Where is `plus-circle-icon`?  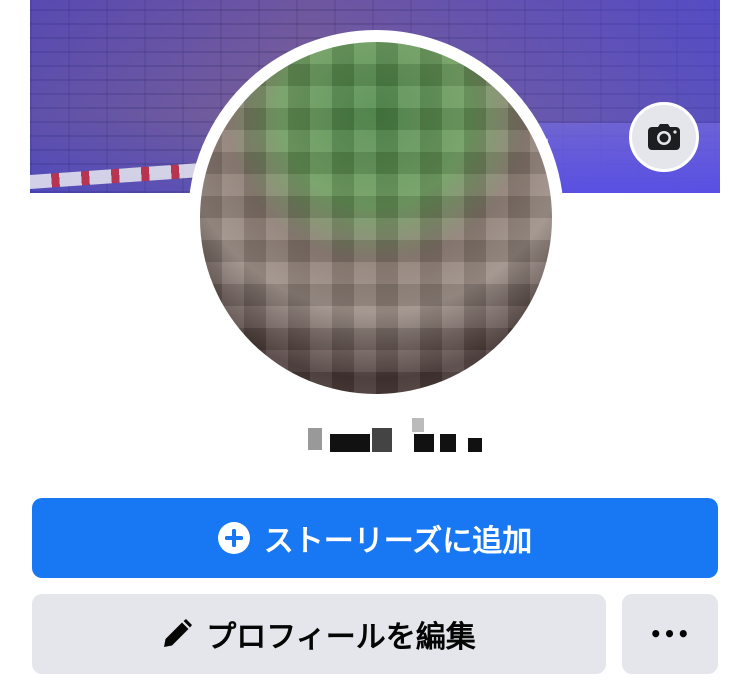
plus-circle-icon is located at coordinates (233, 538).